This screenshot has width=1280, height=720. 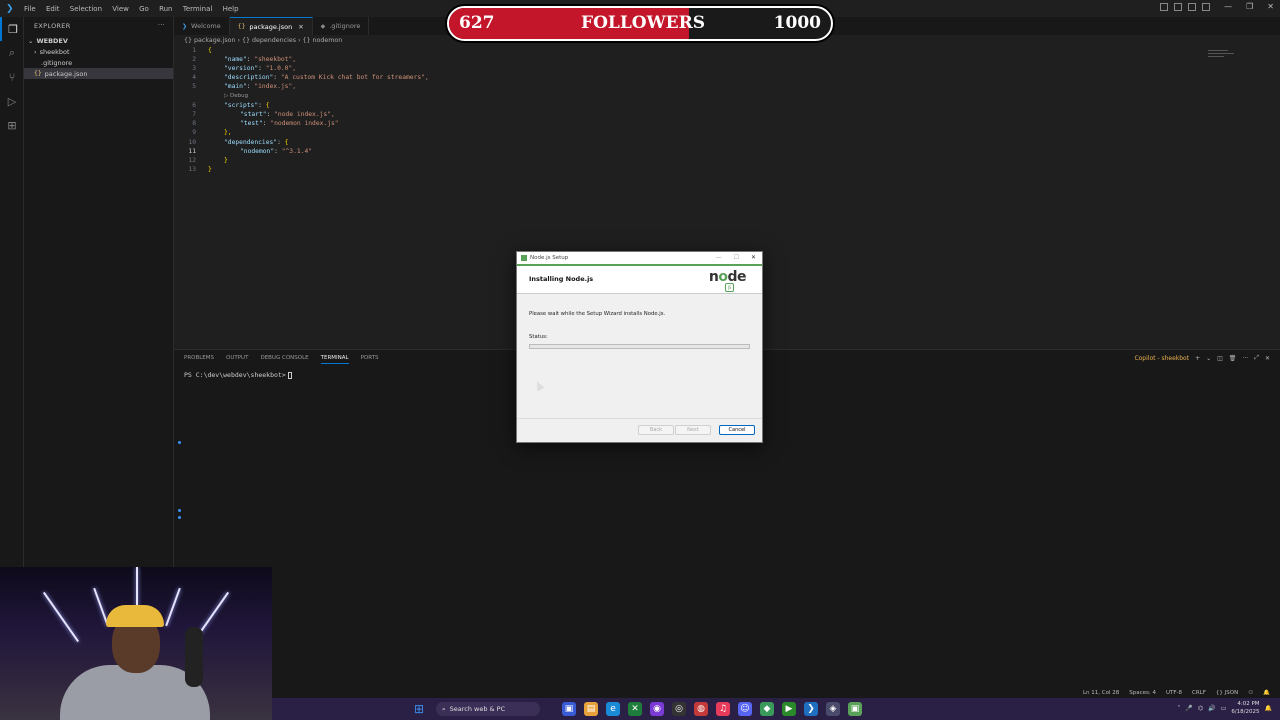 What do you see at coordinates (210, 50) in the screenshot?
I see `code-brace: {` at bounding box center [210, 50].